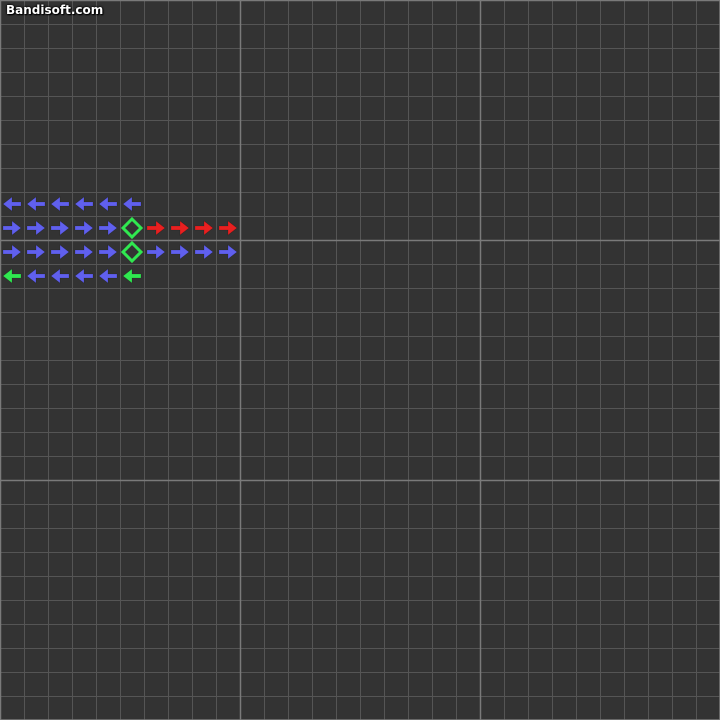  I want to click on pieces-layer, so click(120, 240).